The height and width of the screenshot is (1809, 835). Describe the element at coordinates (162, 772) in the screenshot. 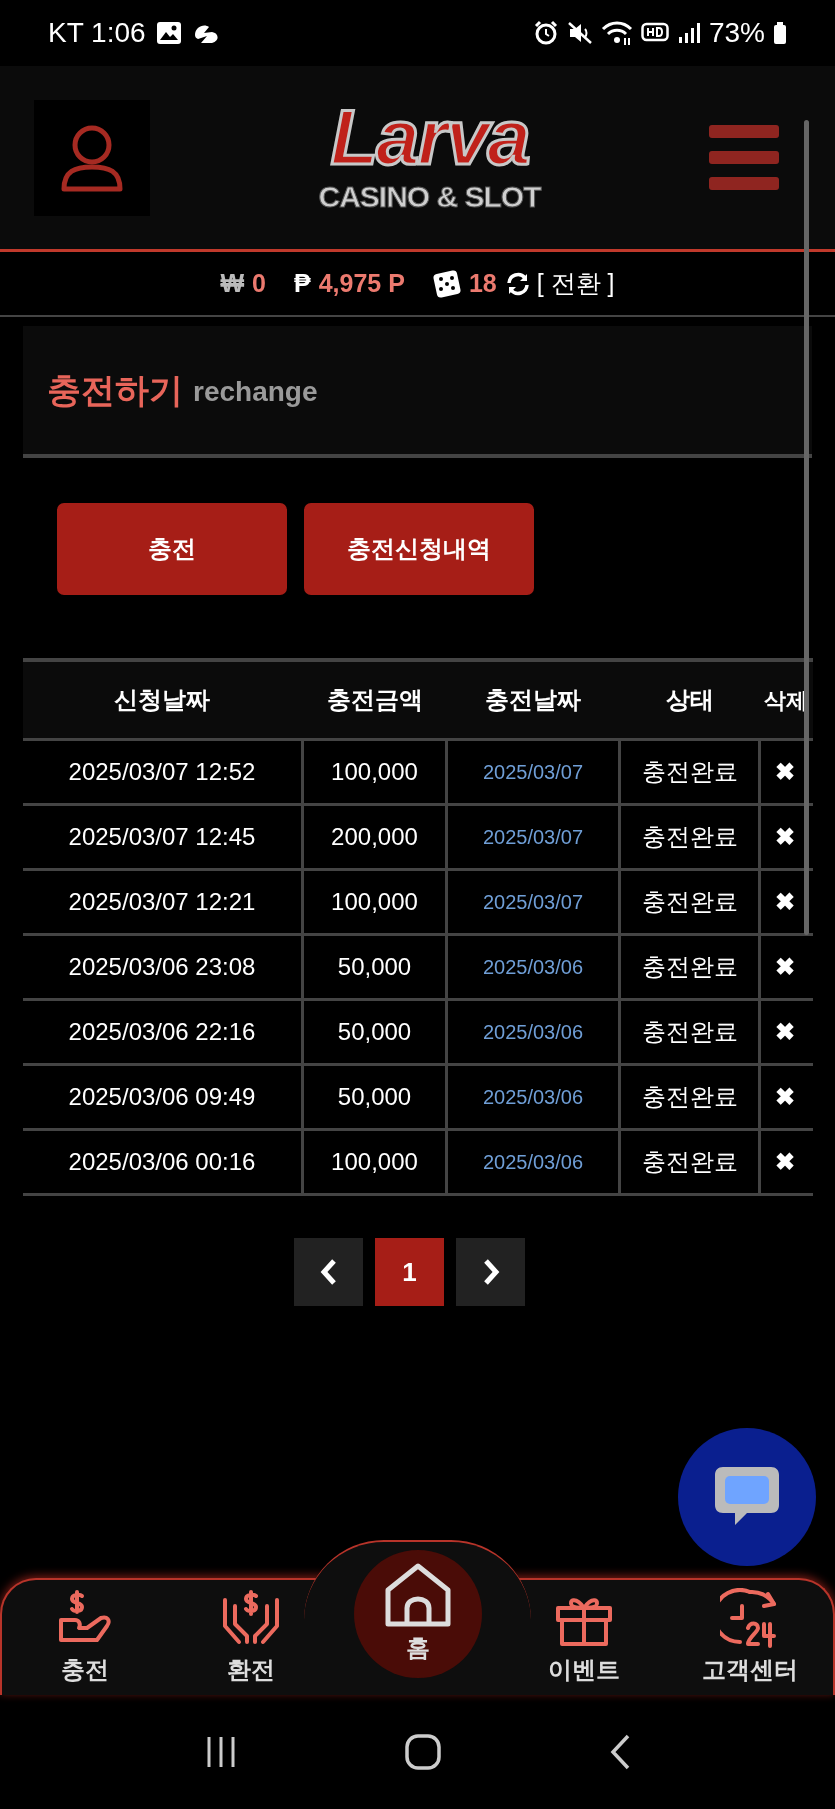

I see `table-cell: 2025/03/07 12:52` at that location.